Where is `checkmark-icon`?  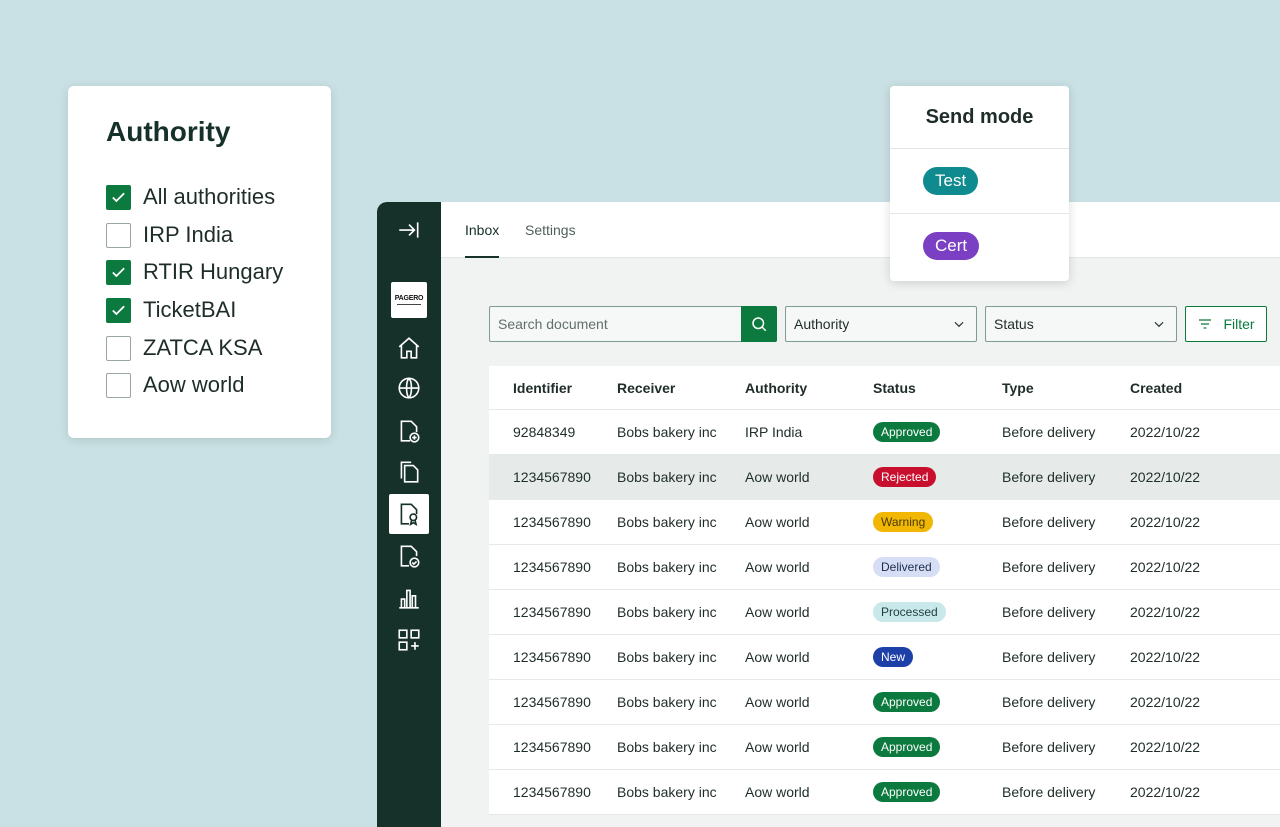 checkmark-icon is located at coordinates (118, 272).